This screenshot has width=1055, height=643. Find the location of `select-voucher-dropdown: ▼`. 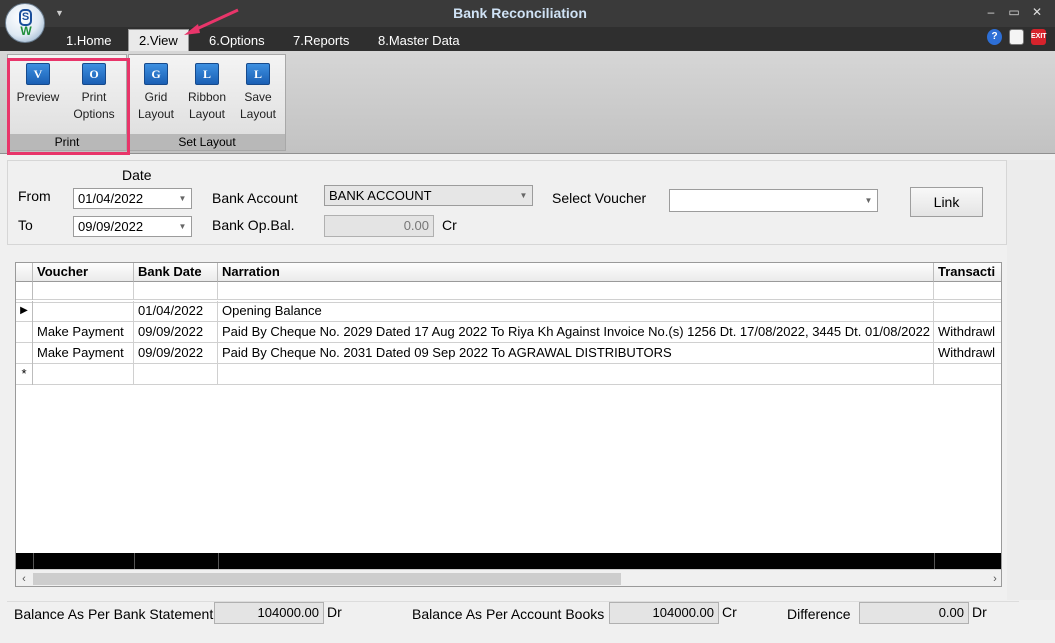

select-voucher-dropdown: ▼ is located at coordinates (773, 200).